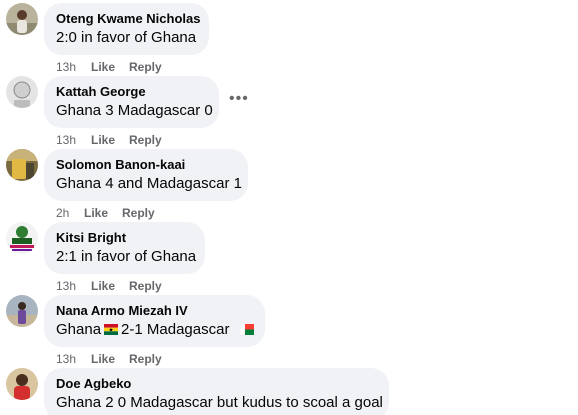 Image resolution: width=578 pixels, height=415 pixels. I want to click on comment-bubble: Nana Armo Miezah IV Ghana 2-1 Madagascar, so click(154, 321).